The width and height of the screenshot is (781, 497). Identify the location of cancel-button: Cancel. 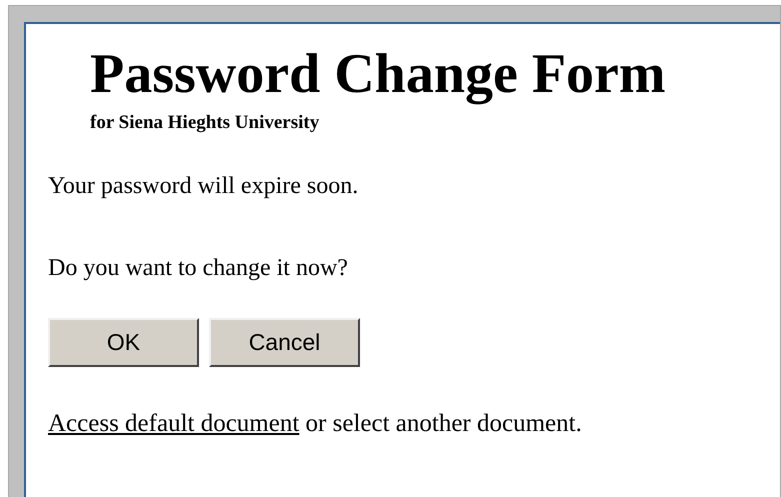
(284, 342).